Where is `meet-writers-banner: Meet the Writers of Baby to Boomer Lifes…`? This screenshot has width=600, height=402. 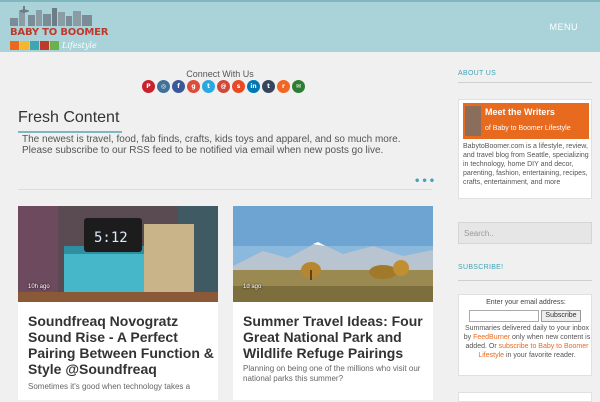 meet-writers-banner: Meet the Writers of Baby to Boomer Lifes… is located at coordinates (526, 121).